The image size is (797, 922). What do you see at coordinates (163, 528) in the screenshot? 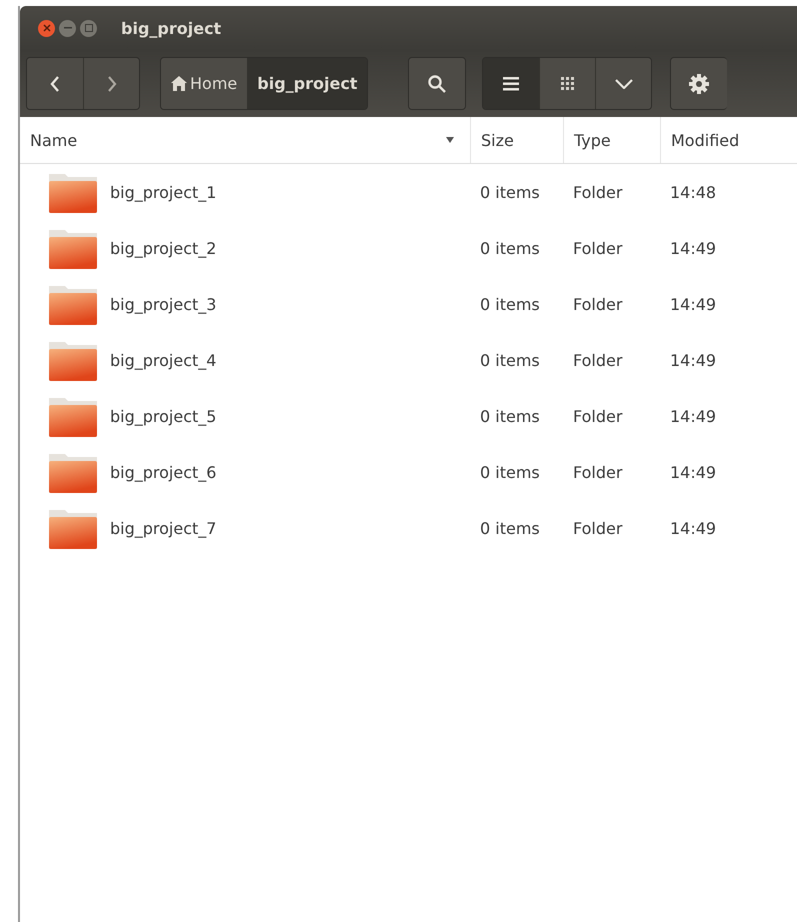
I see `file-name: big_project_7` at bounding box center [163, 528].